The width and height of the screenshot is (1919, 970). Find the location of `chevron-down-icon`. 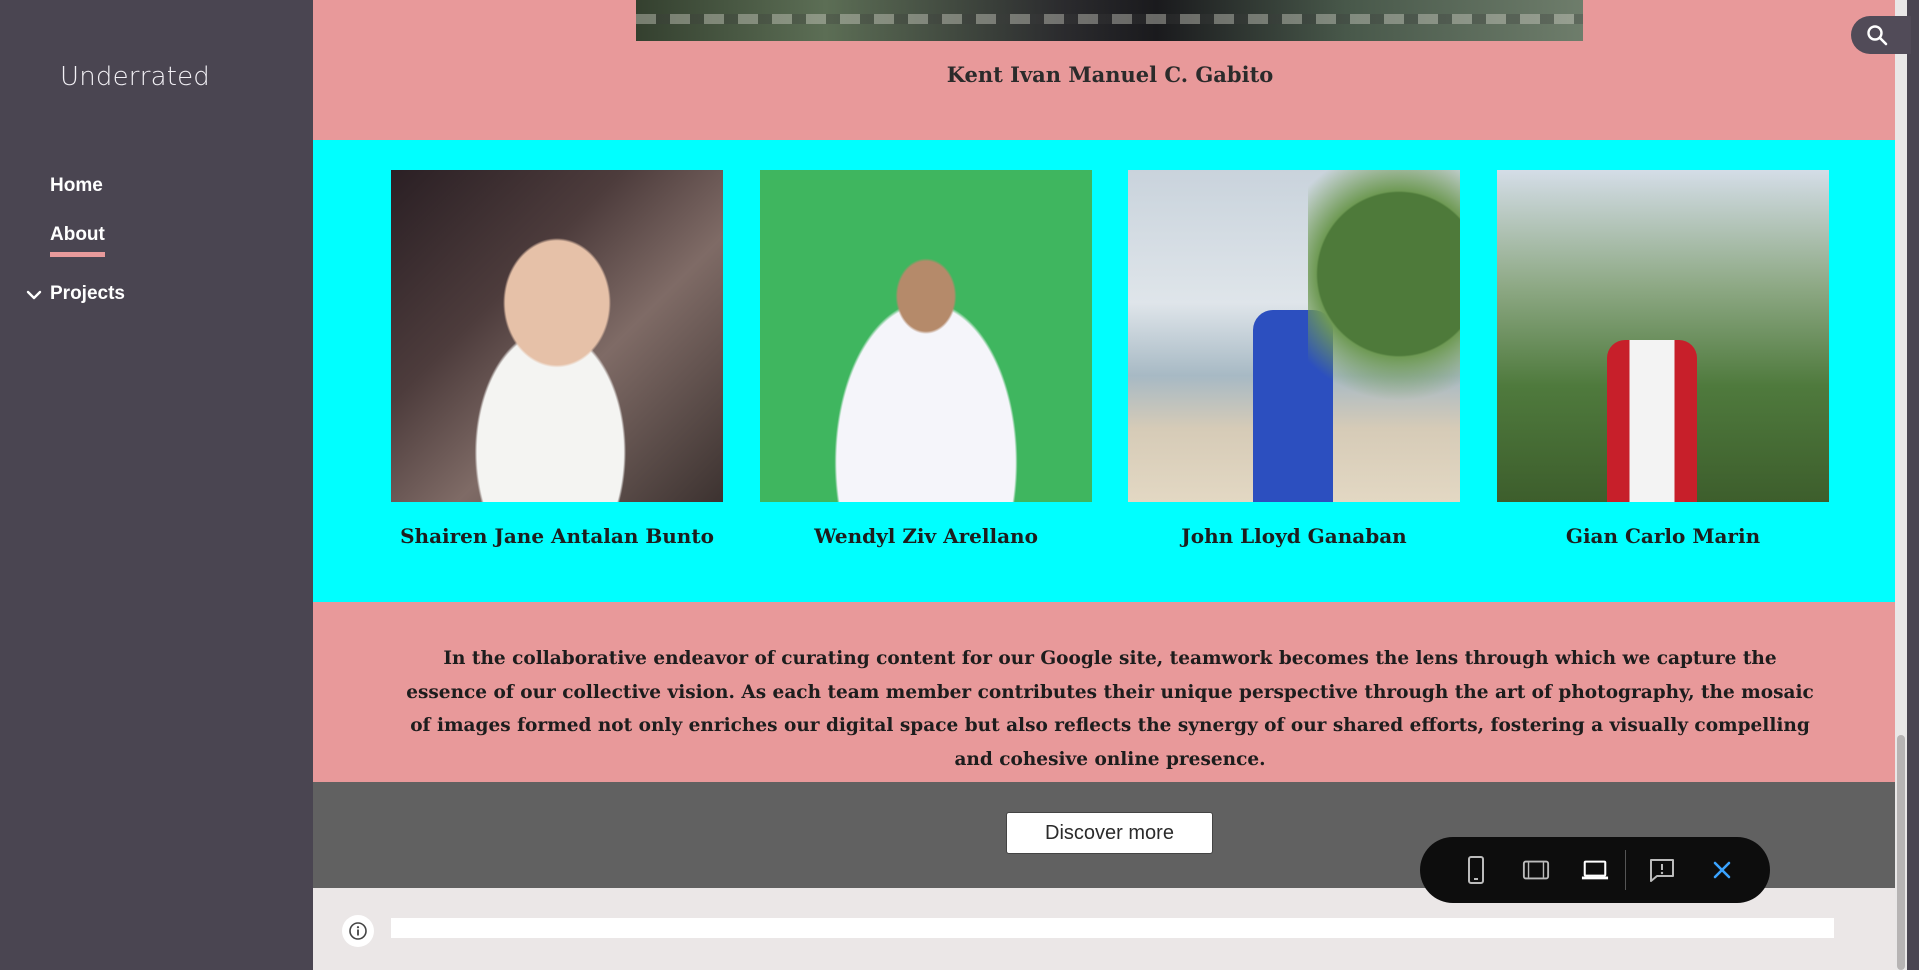

chevron-down-icon is located at coordinates (34, 295).